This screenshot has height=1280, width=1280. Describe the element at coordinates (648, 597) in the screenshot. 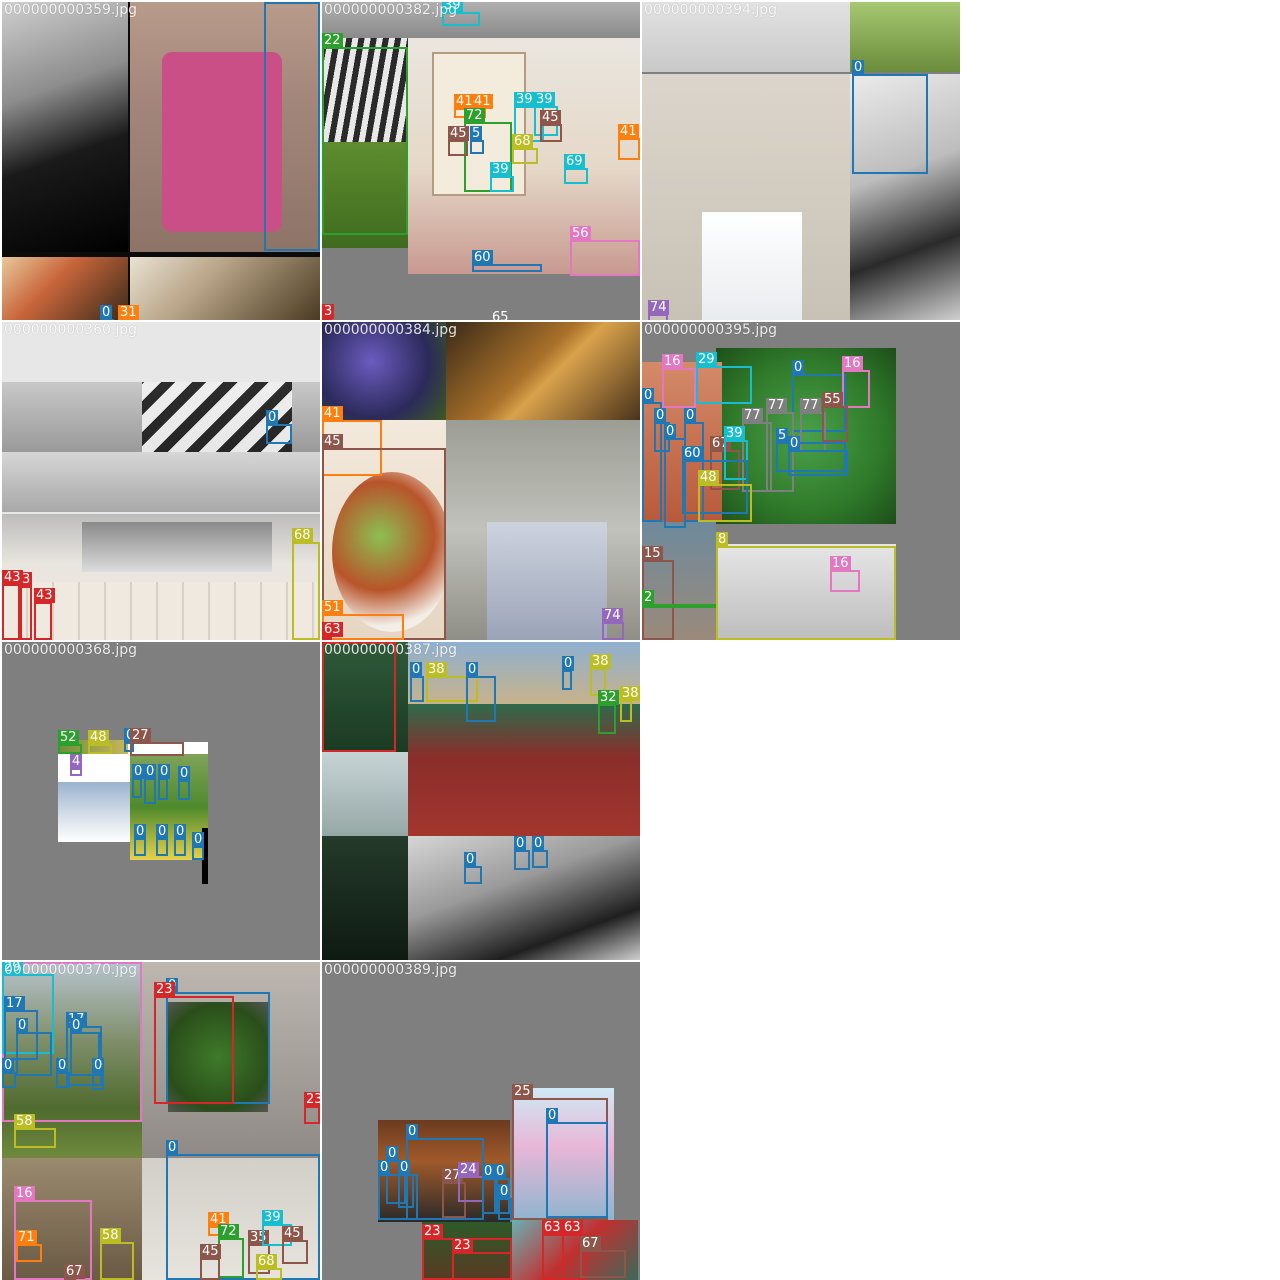

I see `box-label: 2` at that location.